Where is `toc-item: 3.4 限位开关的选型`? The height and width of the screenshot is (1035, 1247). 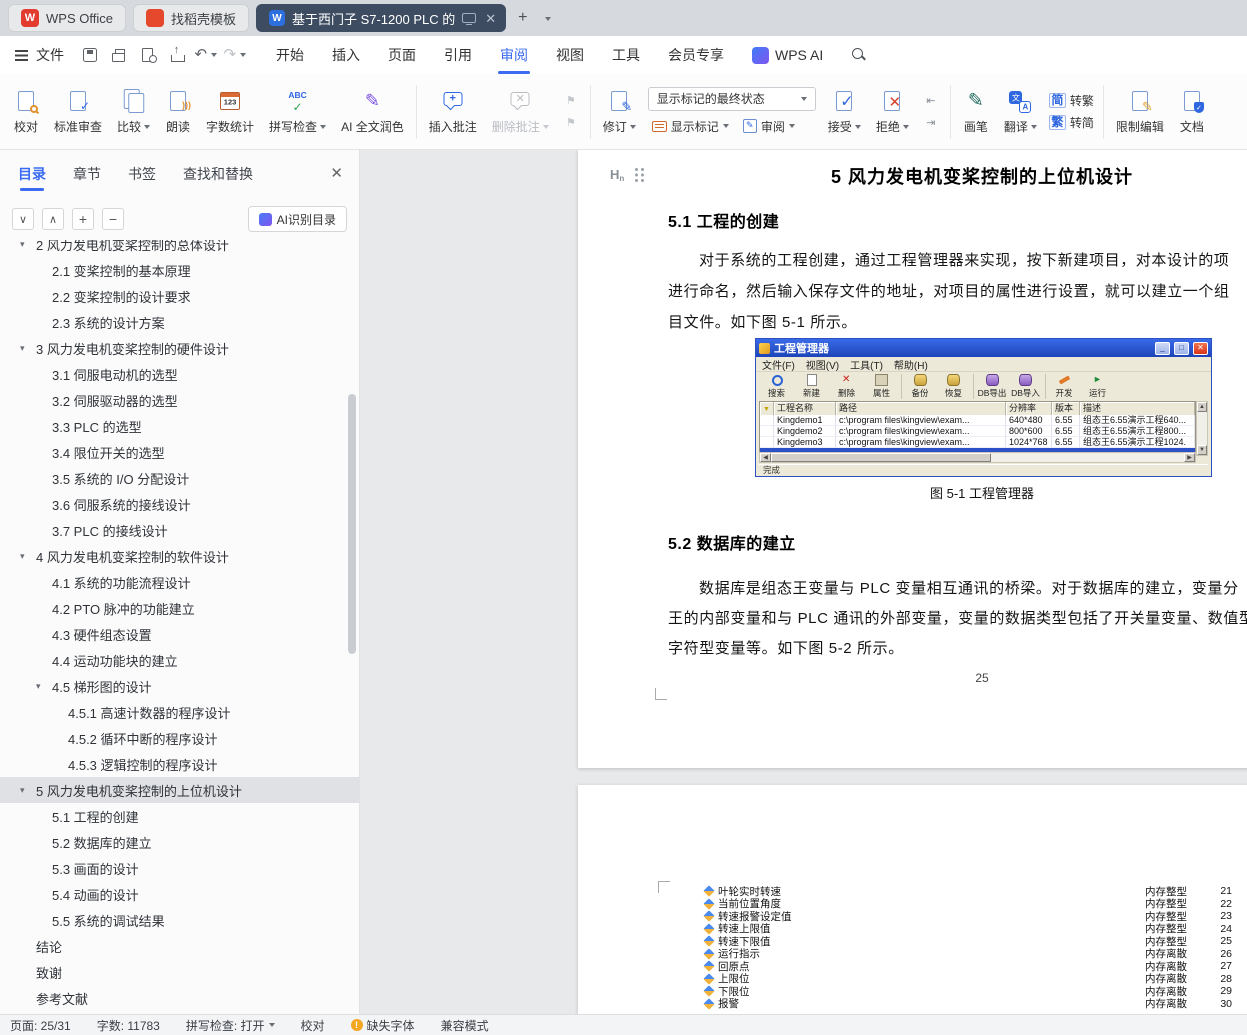 toc-item: 3.4 限位开关的选型 is located at coordinates (179, 452).